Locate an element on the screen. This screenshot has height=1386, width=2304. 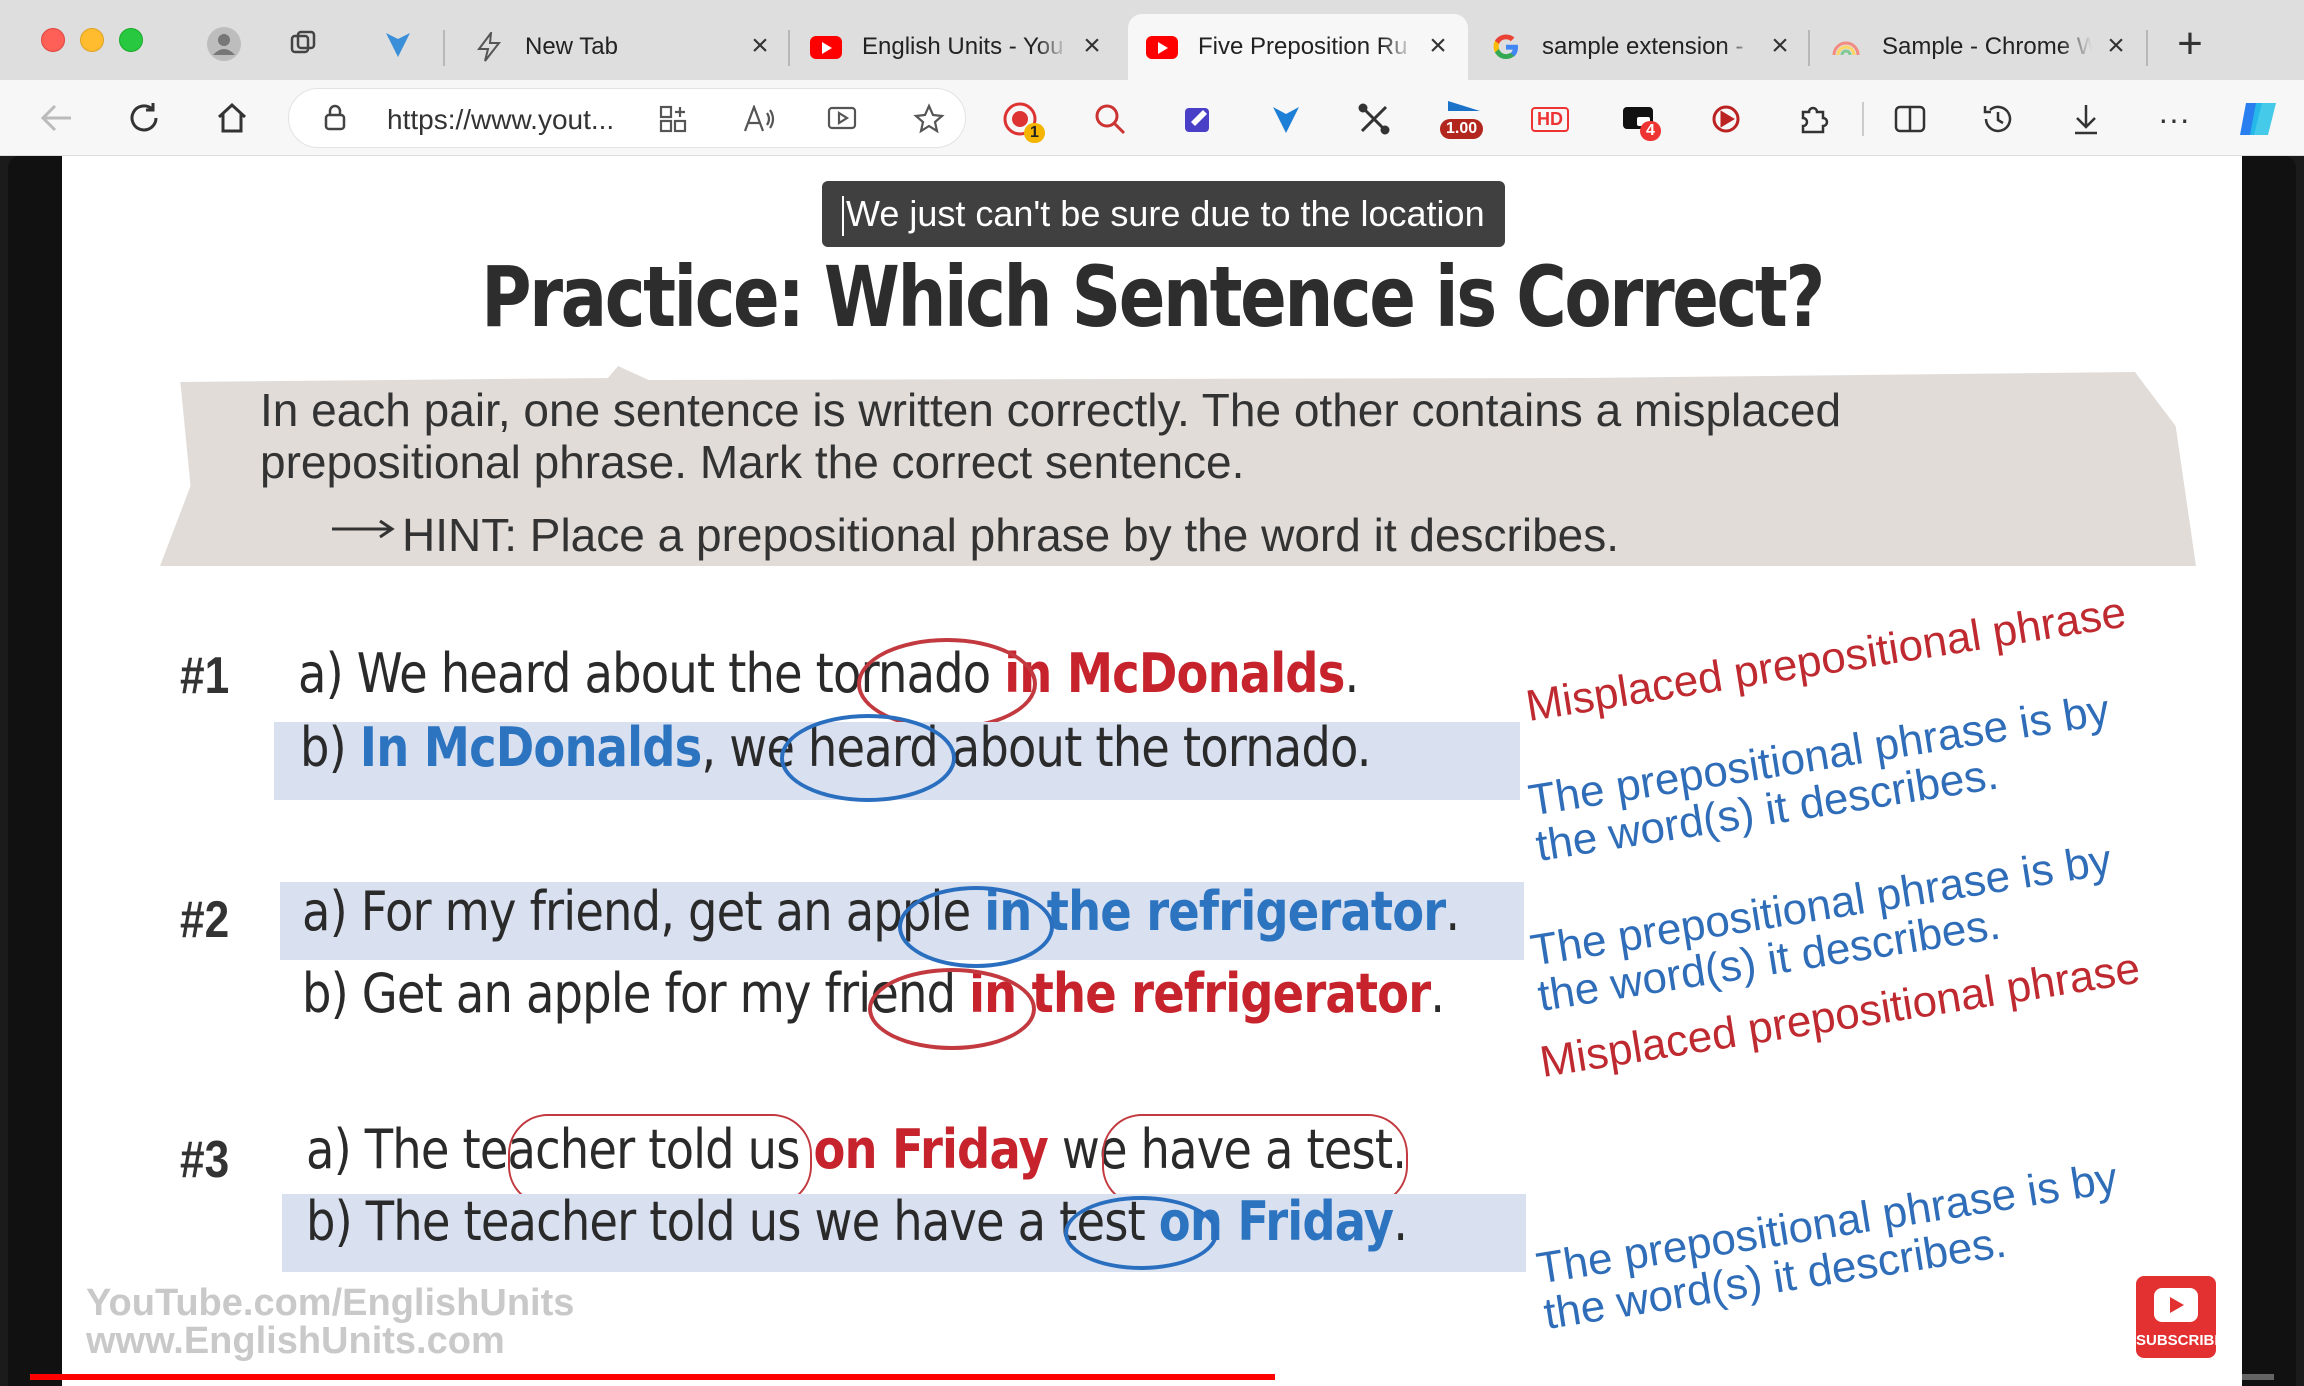
tab-new-tab: New Tab × is located at coordinates (622, 47).